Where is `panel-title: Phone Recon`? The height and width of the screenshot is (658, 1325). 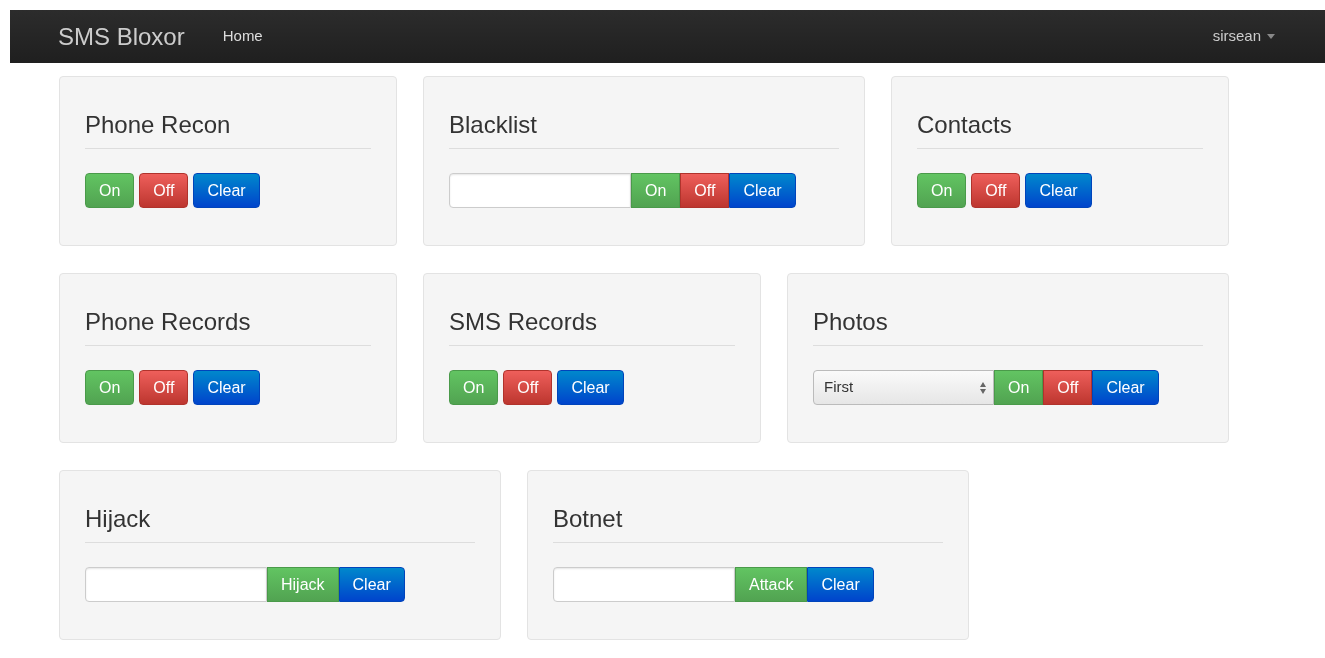 panel-title: Phone Recon is located at coordinates (228, 129).